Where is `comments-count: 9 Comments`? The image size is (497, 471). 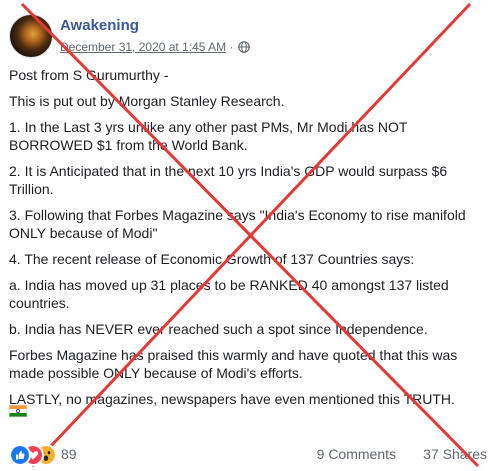
comments-count: 9 Comments is located at coordinates (356, 454).